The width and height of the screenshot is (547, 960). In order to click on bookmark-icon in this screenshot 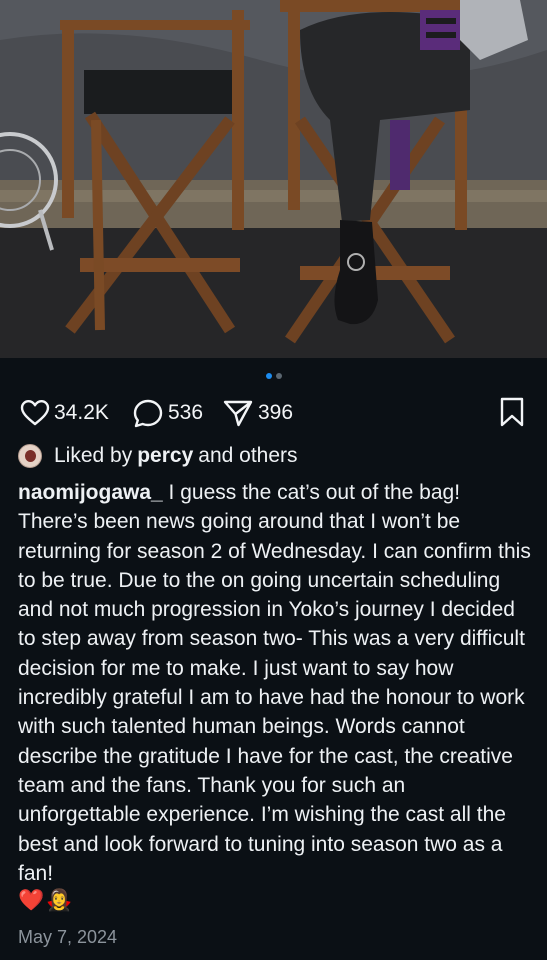, I will do `click(512, 414)`.